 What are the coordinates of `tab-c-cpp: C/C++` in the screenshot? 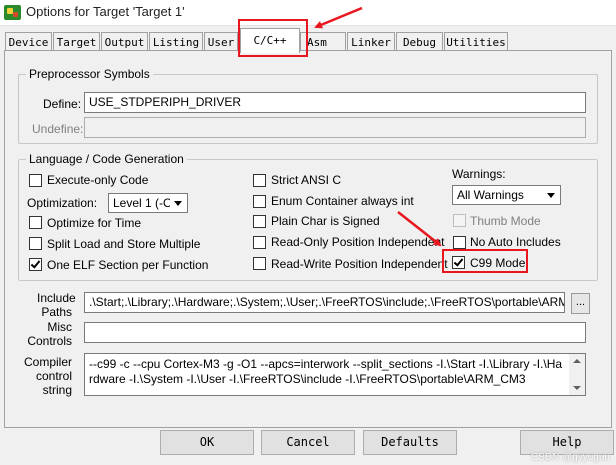 It's located at (270, 40).